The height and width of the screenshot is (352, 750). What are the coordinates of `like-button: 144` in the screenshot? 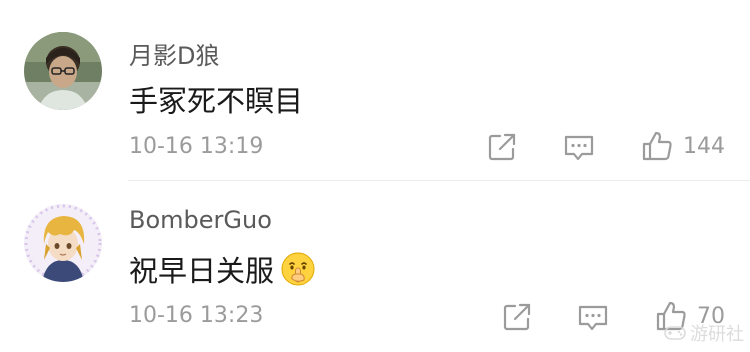 It's located at (683, 146).